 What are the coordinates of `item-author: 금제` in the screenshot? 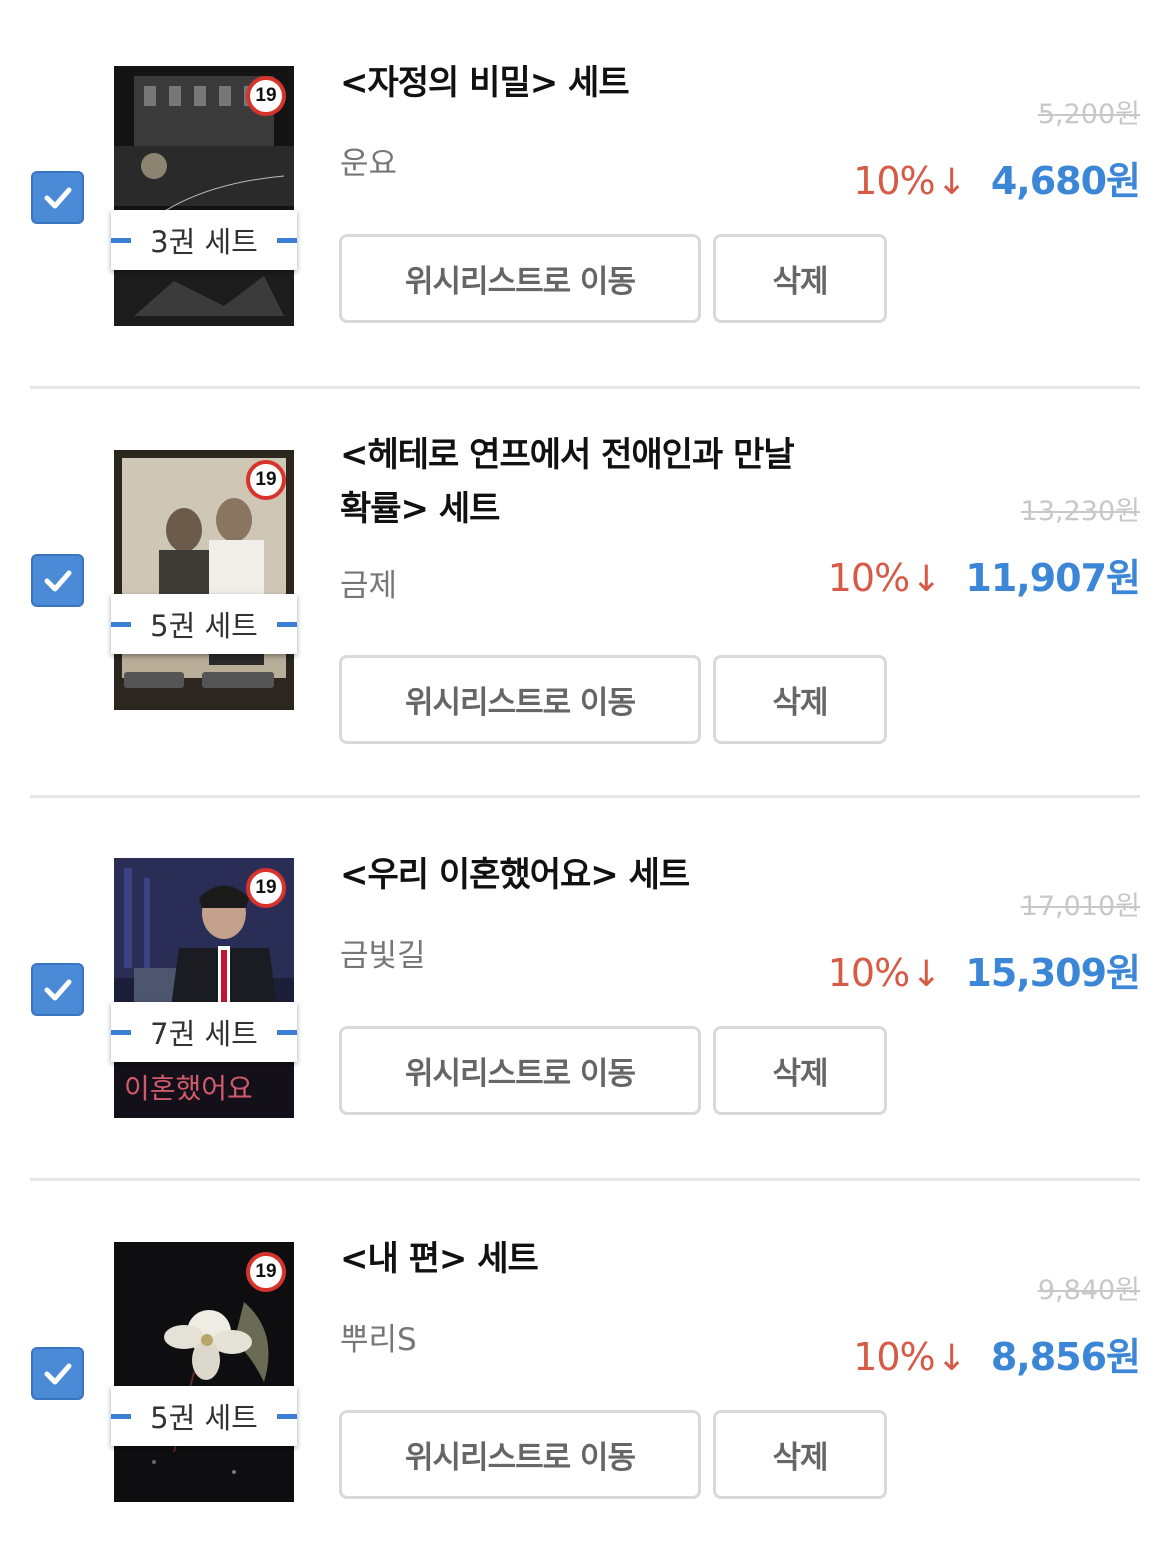 It's located at (369, 586).